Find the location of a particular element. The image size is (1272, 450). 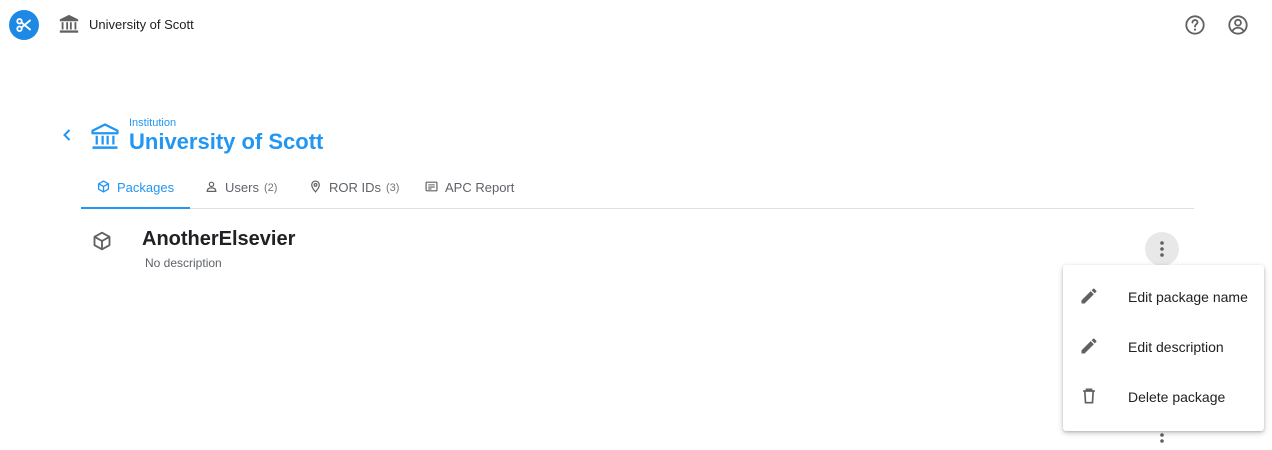

menu-item-label: Edit package name is located at coordinates (1188, 297).